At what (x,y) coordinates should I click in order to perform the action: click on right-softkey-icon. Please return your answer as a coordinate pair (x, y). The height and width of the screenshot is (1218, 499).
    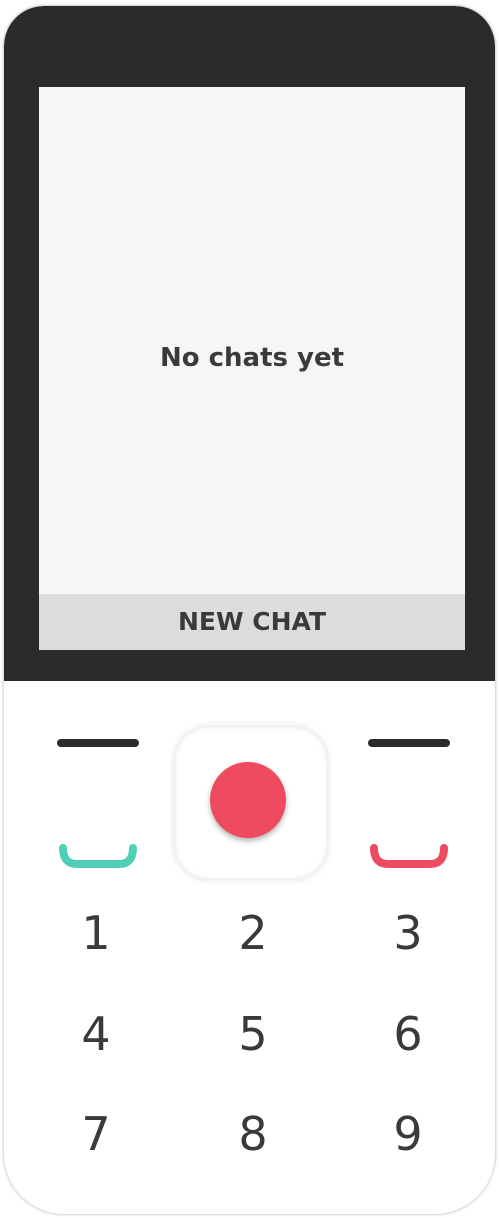
    Looking at the image, I should click on (409, 743).